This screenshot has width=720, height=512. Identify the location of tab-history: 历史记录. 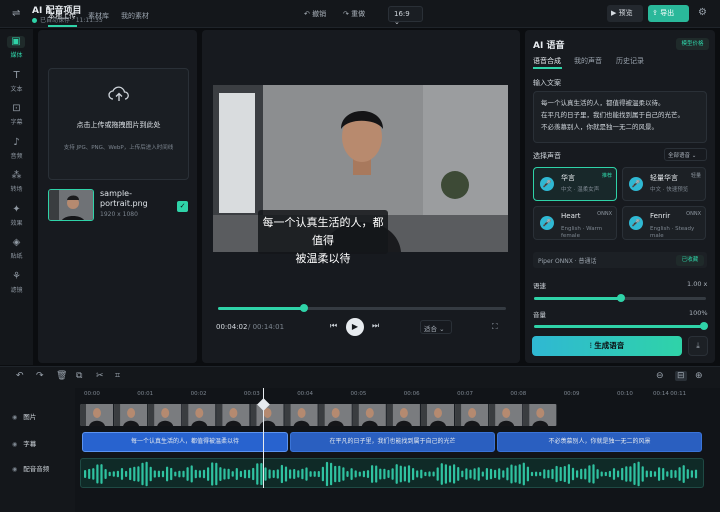
(630, 61).